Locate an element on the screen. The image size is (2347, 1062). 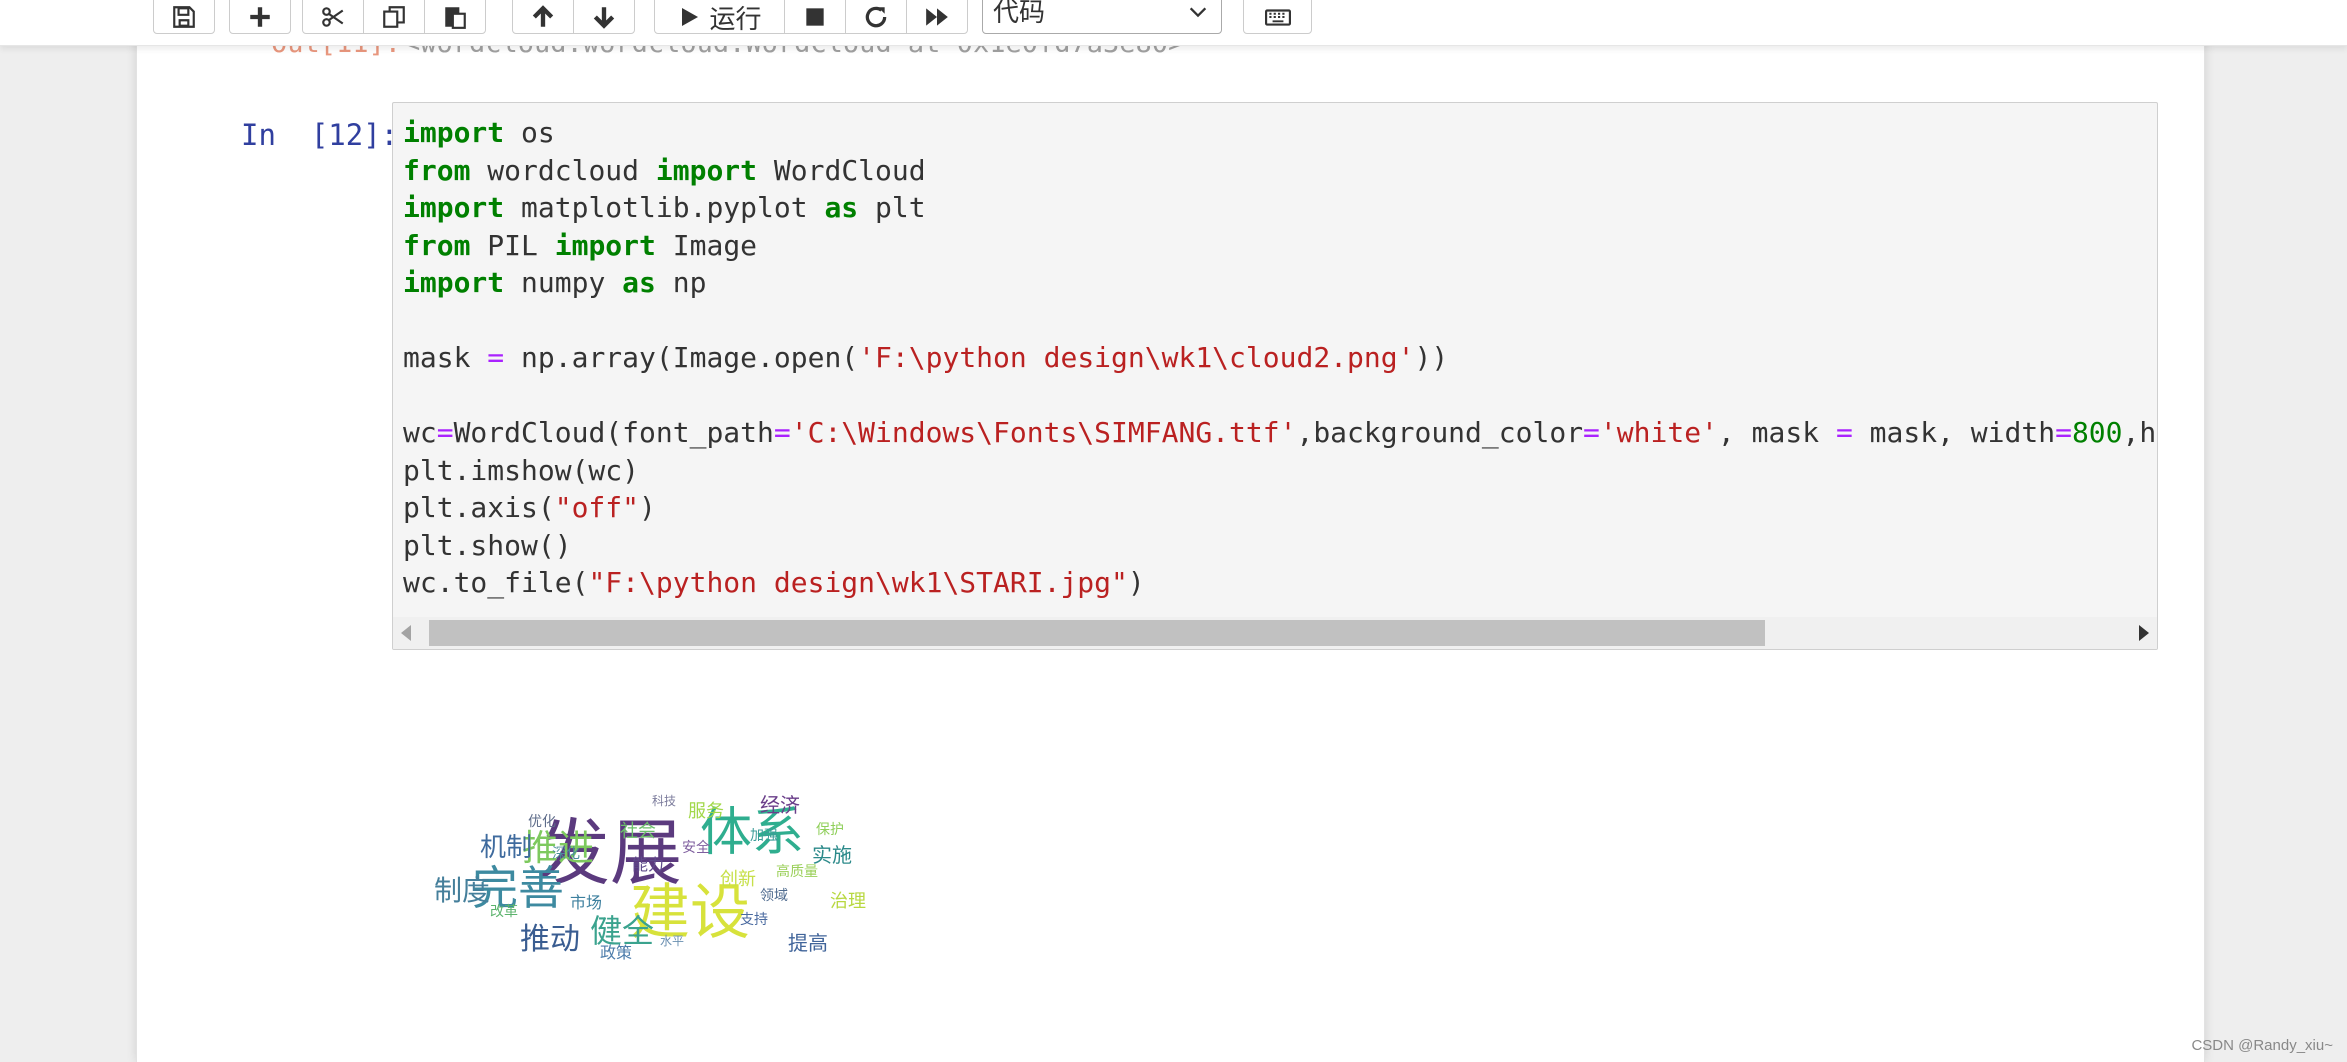
code-line: plt.show() is located at coordinates (1280, 546).